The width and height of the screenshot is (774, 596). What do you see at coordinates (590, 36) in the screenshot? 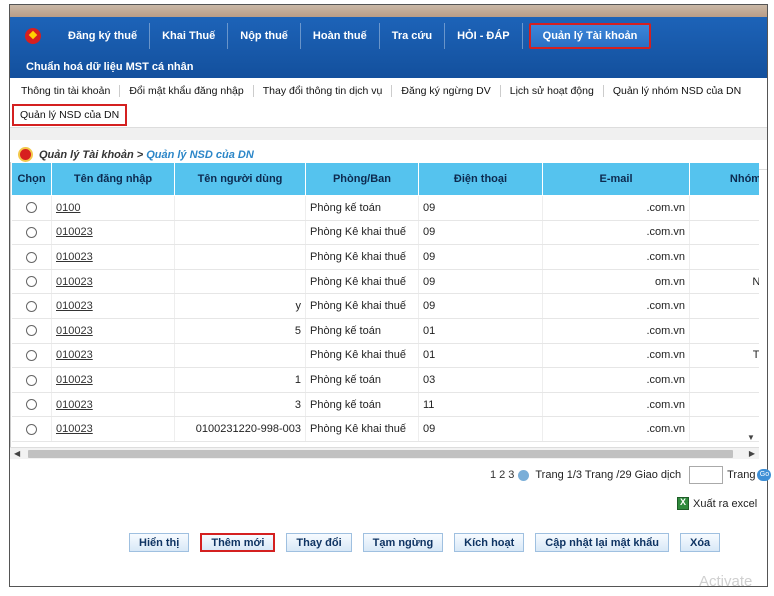
I see `nav-item-quan-ly-tai-khoan: Quản lý Tài khoản` at bounding box center [590, 36].